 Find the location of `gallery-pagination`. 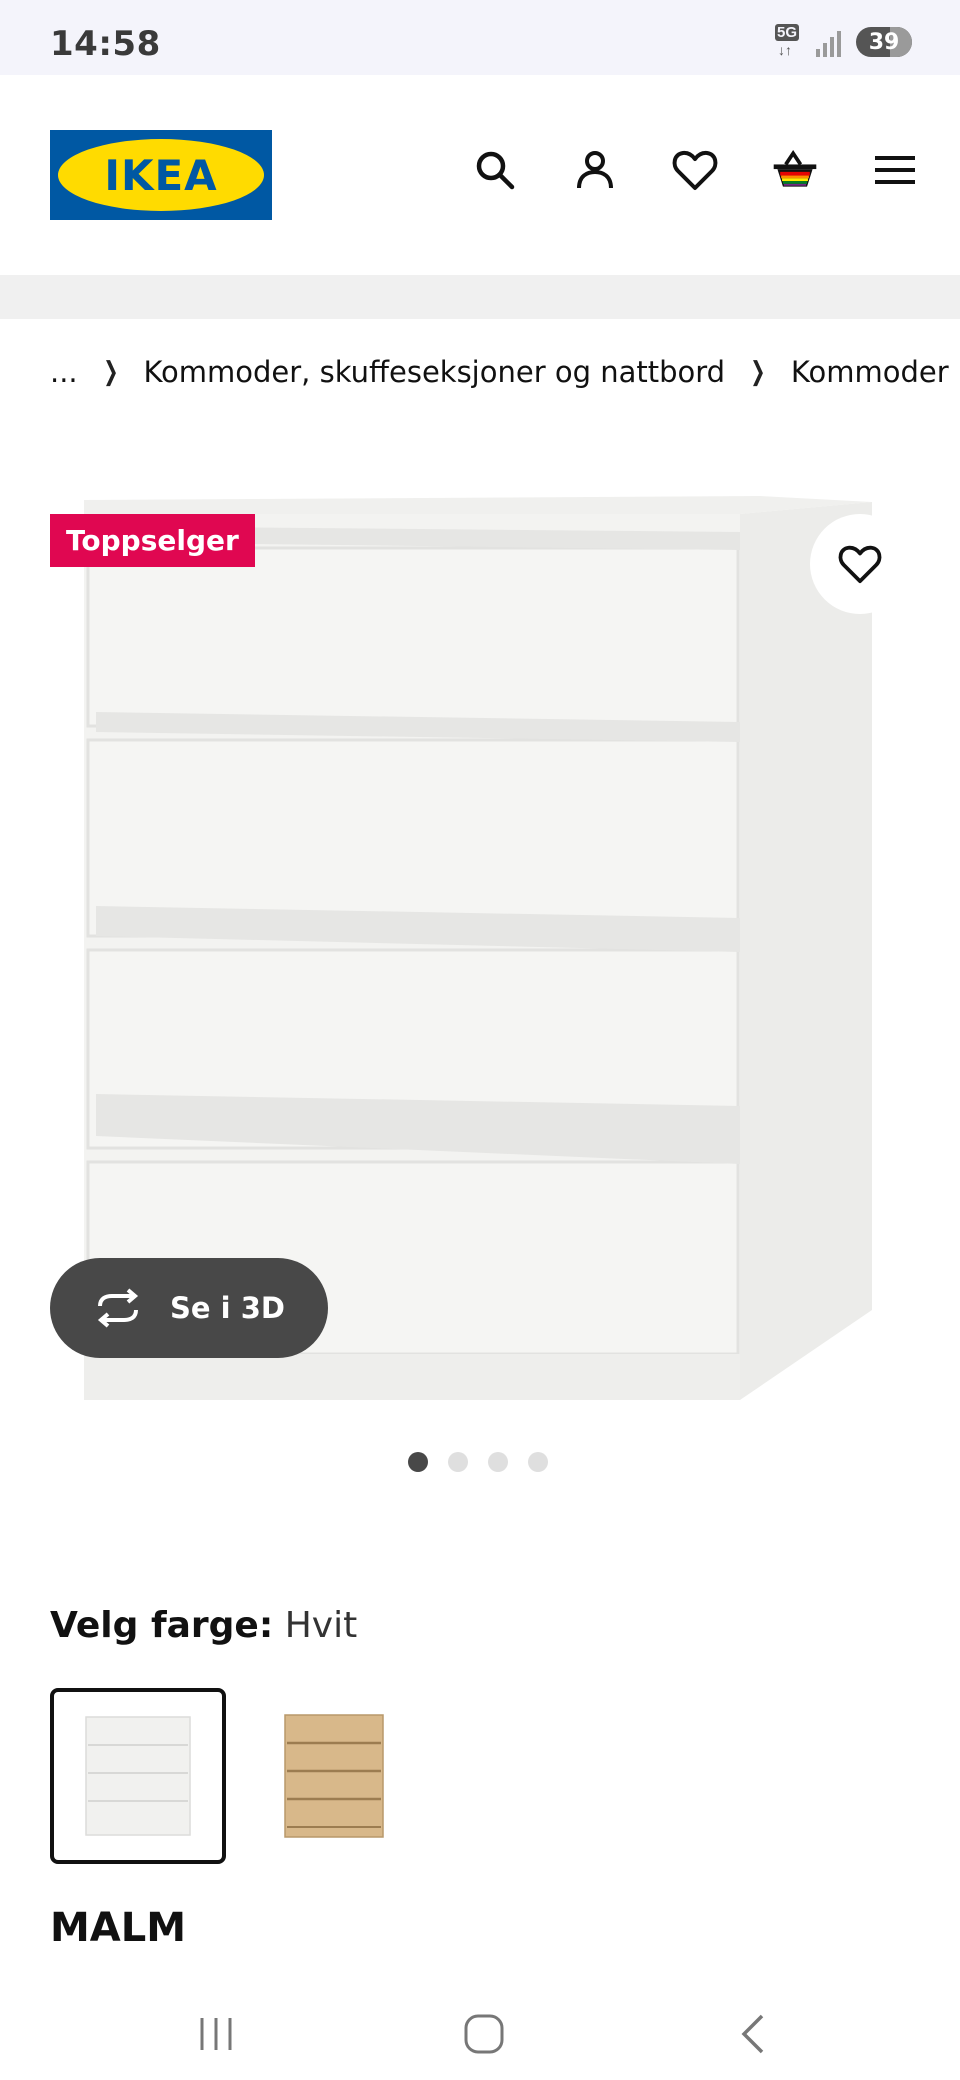

gallery-pagination is located at coordinates (478, 1462).